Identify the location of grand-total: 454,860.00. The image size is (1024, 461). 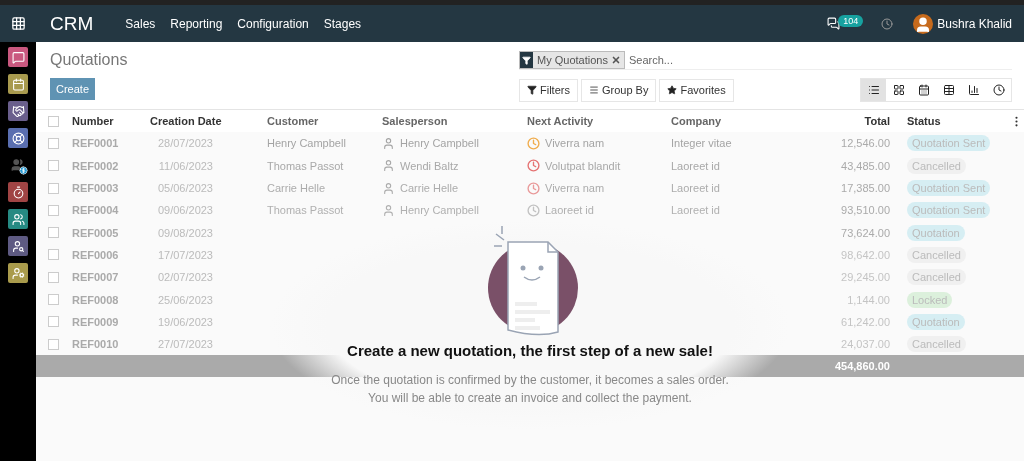
(861, 366).